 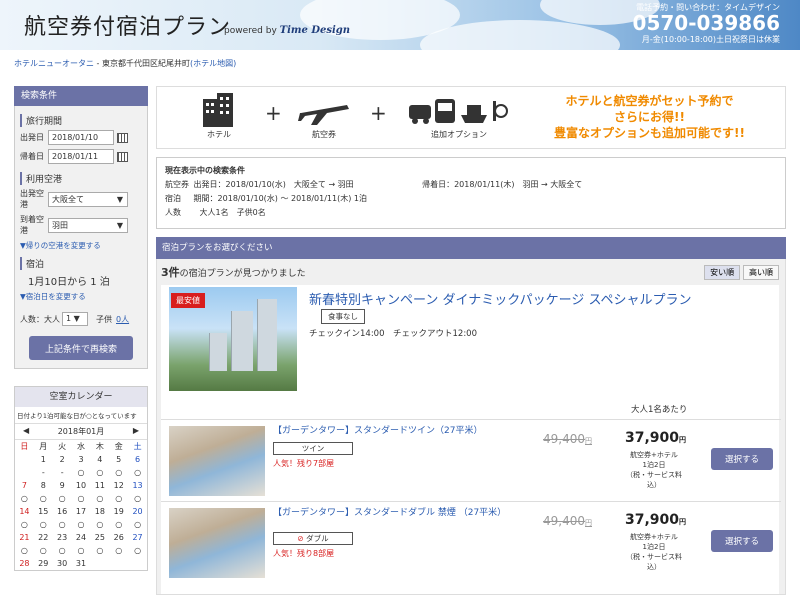 What do you see at coordinates (233, 339) in the screenshot?
I see `hotel-photo: 最安値` at bounding box center [233, 339].